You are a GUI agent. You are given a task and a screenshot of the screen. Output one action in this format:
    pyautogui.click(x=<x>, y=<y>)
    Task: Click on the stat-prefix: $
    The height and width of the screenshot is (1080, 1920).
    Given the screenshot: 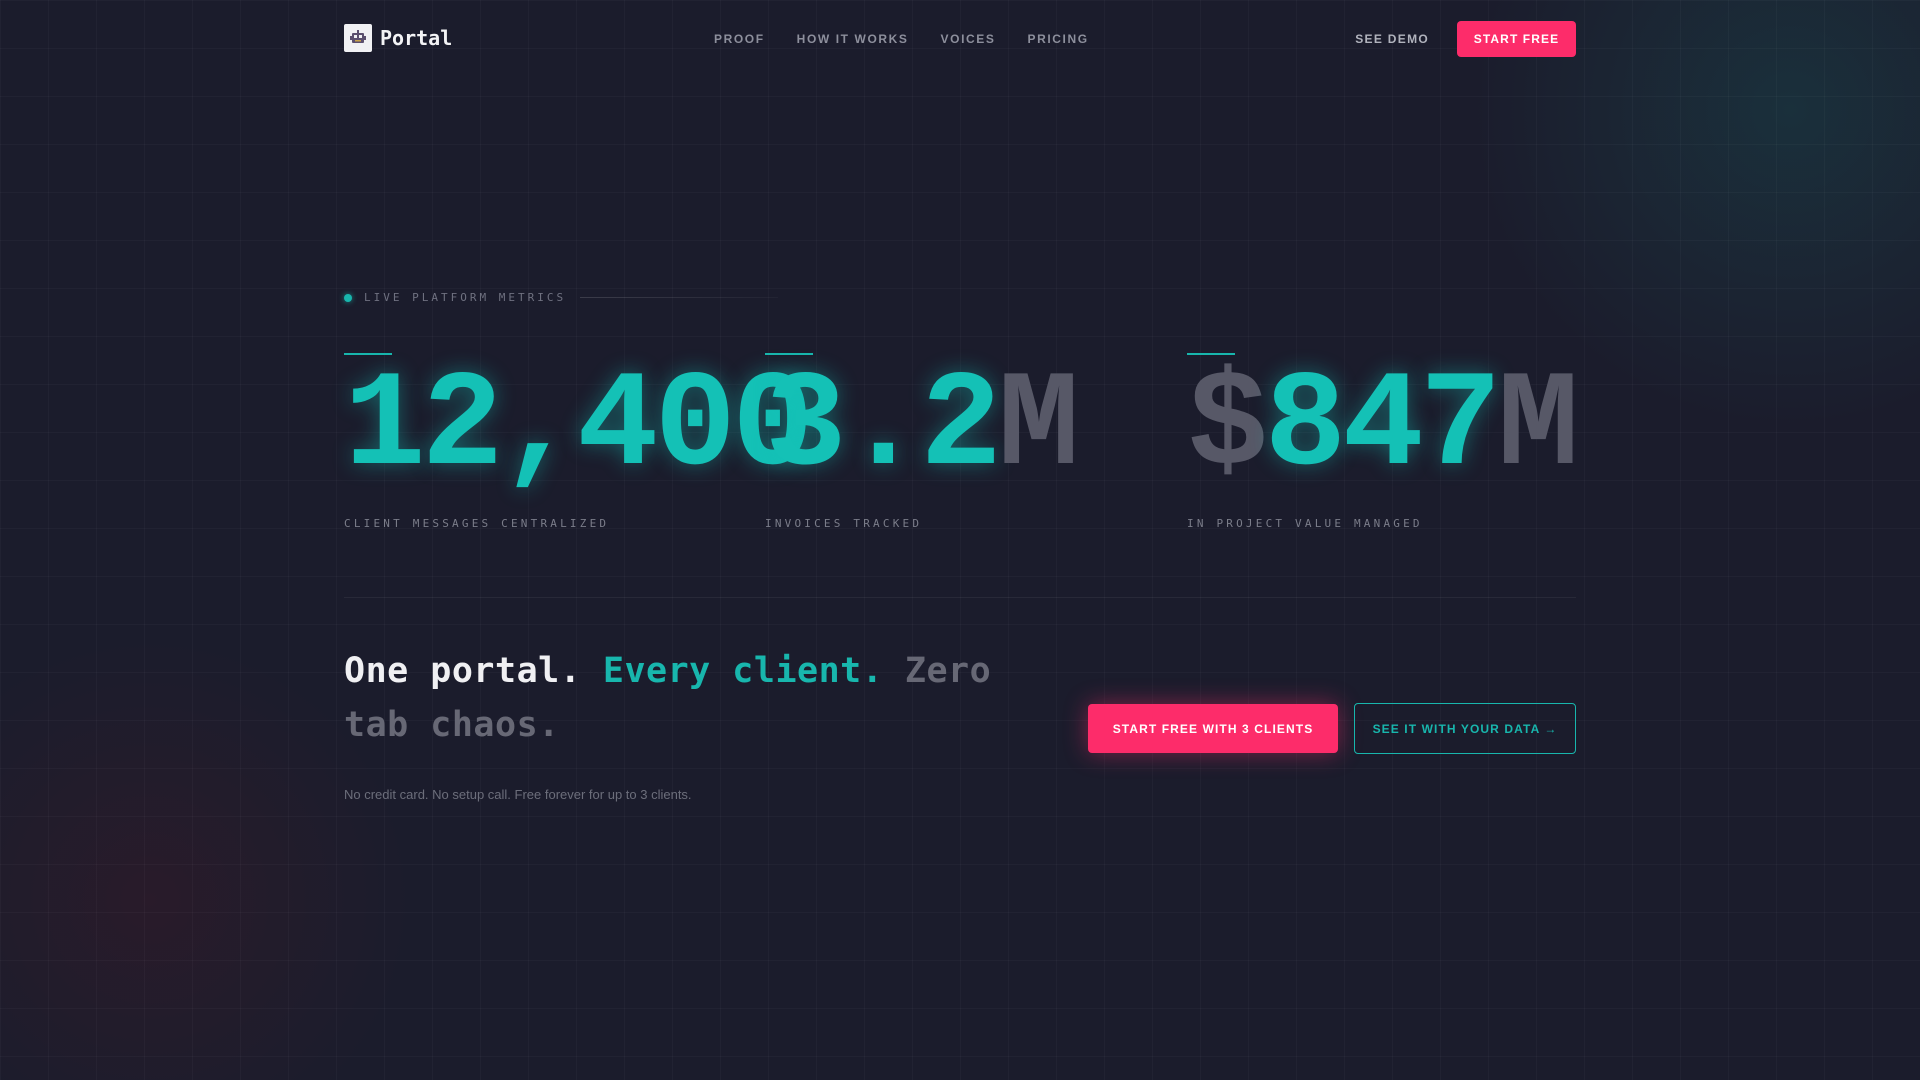 What is the action you would take?
    pyautogui.click(x=1228, y=427)
    